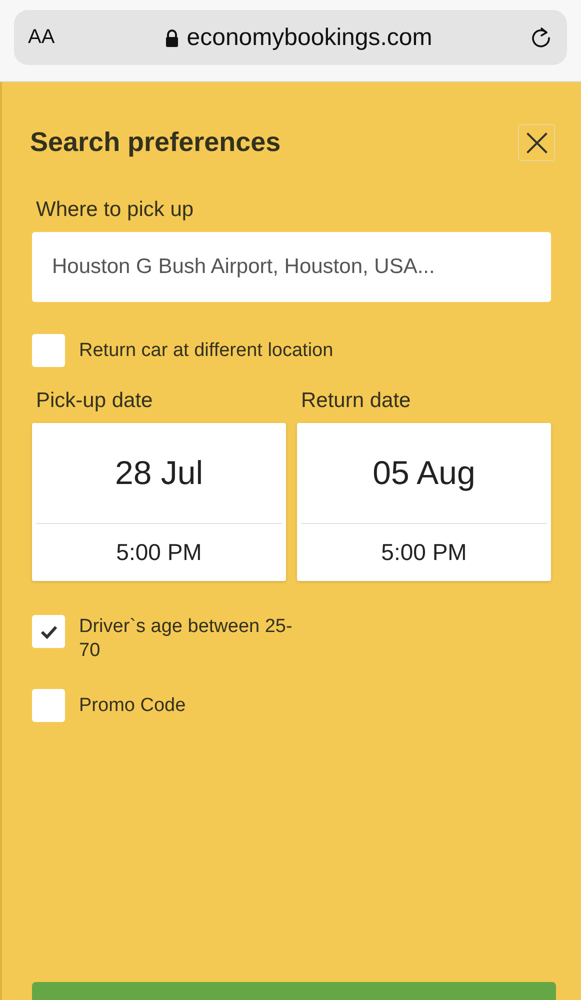  What do you see at coordinates (541, 38) in the screenshot?
I see `reload-icon` at bounding box center [541, 38].